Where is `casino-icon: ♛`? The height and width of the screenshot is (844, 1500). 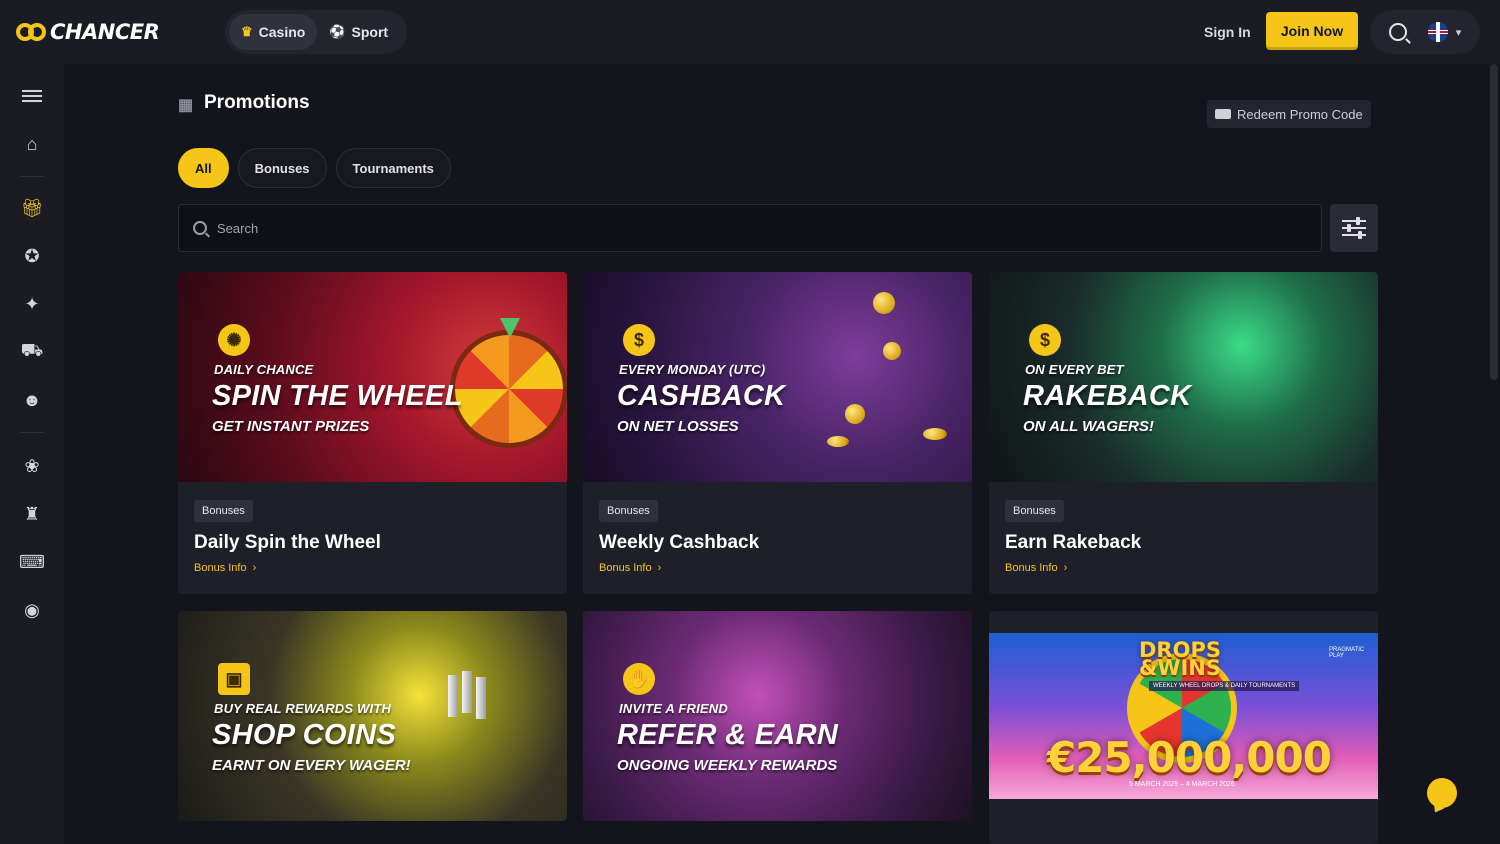 casino-icon: ♛ is located at coordinates (247, 31).